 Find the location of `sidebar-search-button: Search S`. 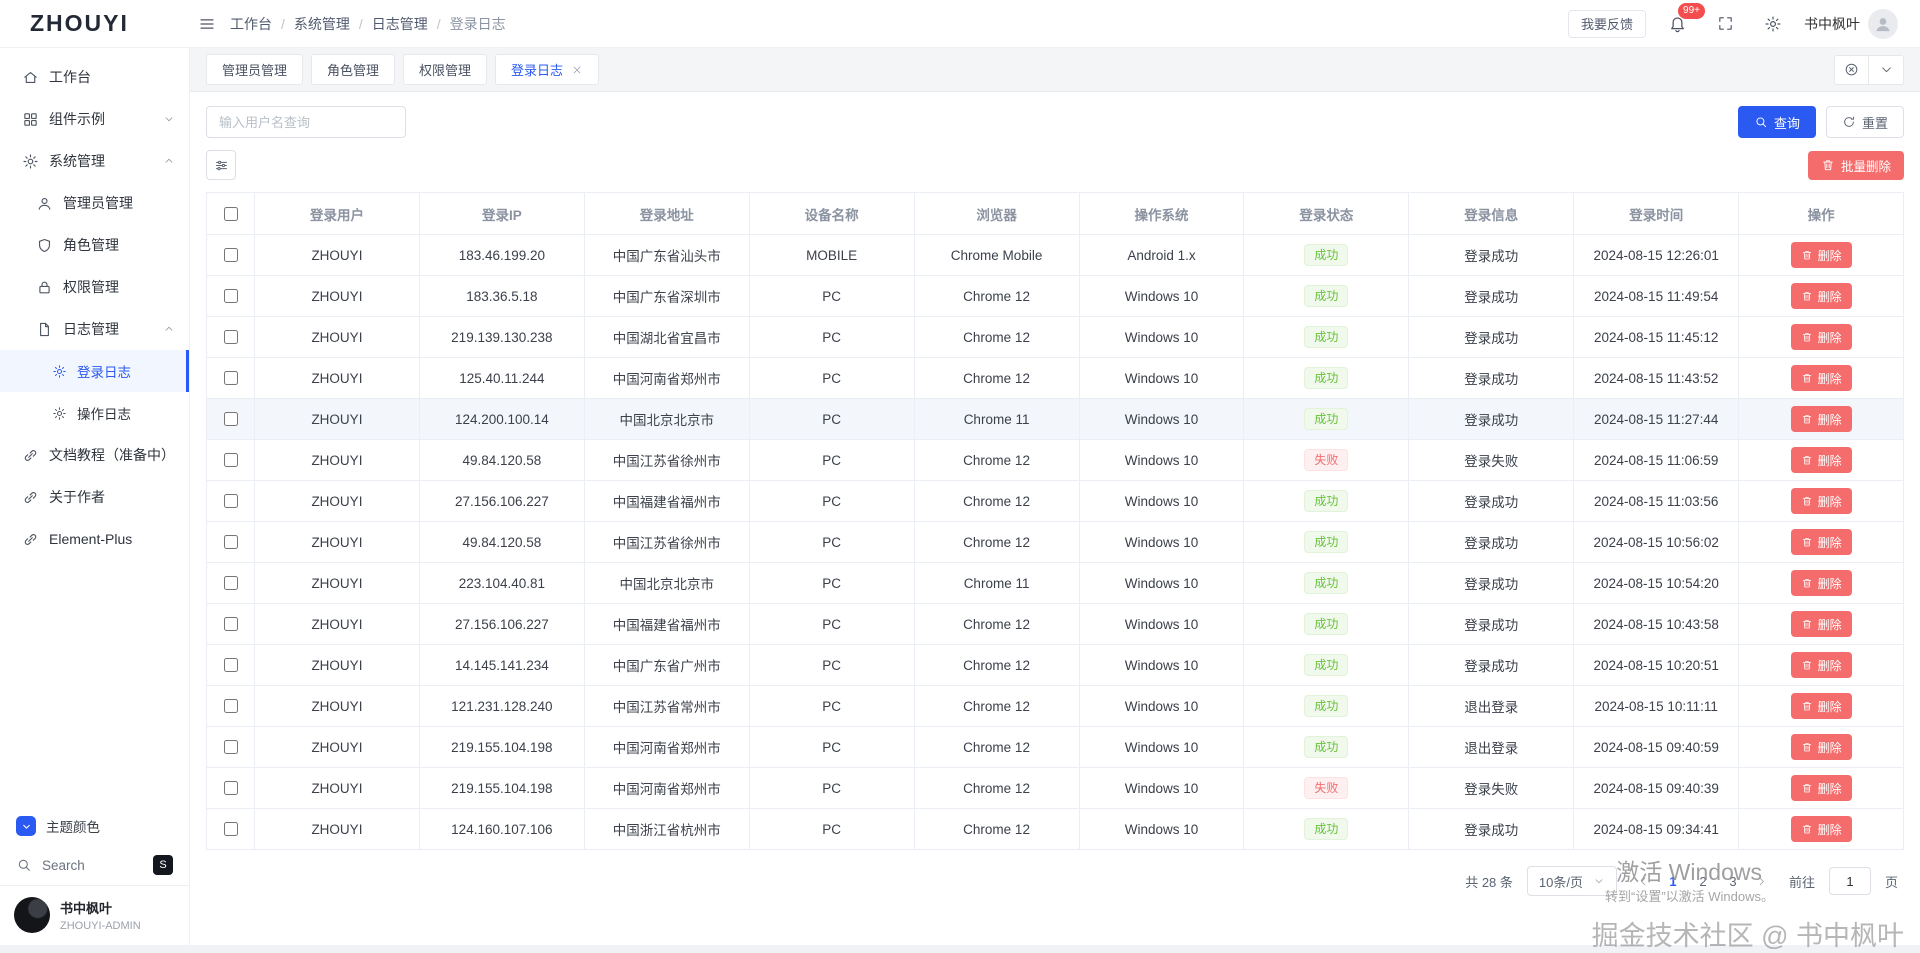

sidebar-search-button: Search S is located at coordinates (94, 865).